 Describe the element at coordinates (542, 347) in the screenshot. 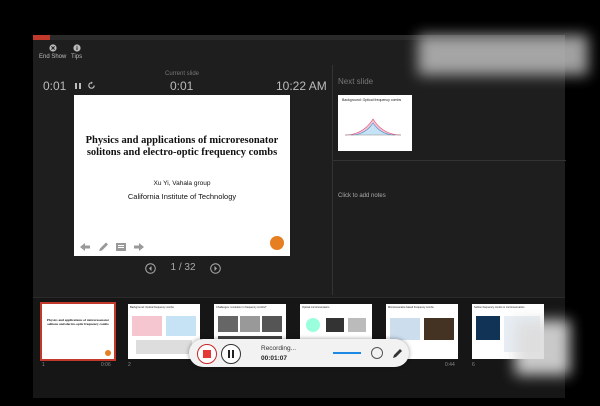

I see `blurred-watermark` at that location.